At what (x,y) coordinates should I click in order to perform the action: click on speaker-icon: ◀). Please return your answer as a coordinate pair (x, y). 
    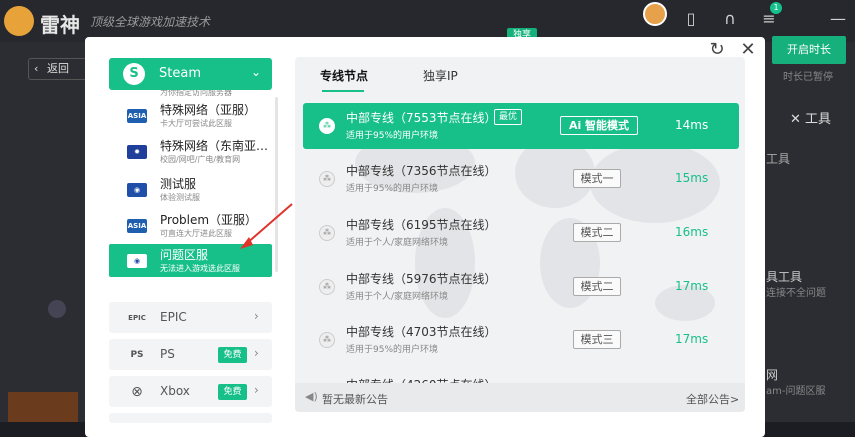
    Looking at the image, I should click on (311, 396).